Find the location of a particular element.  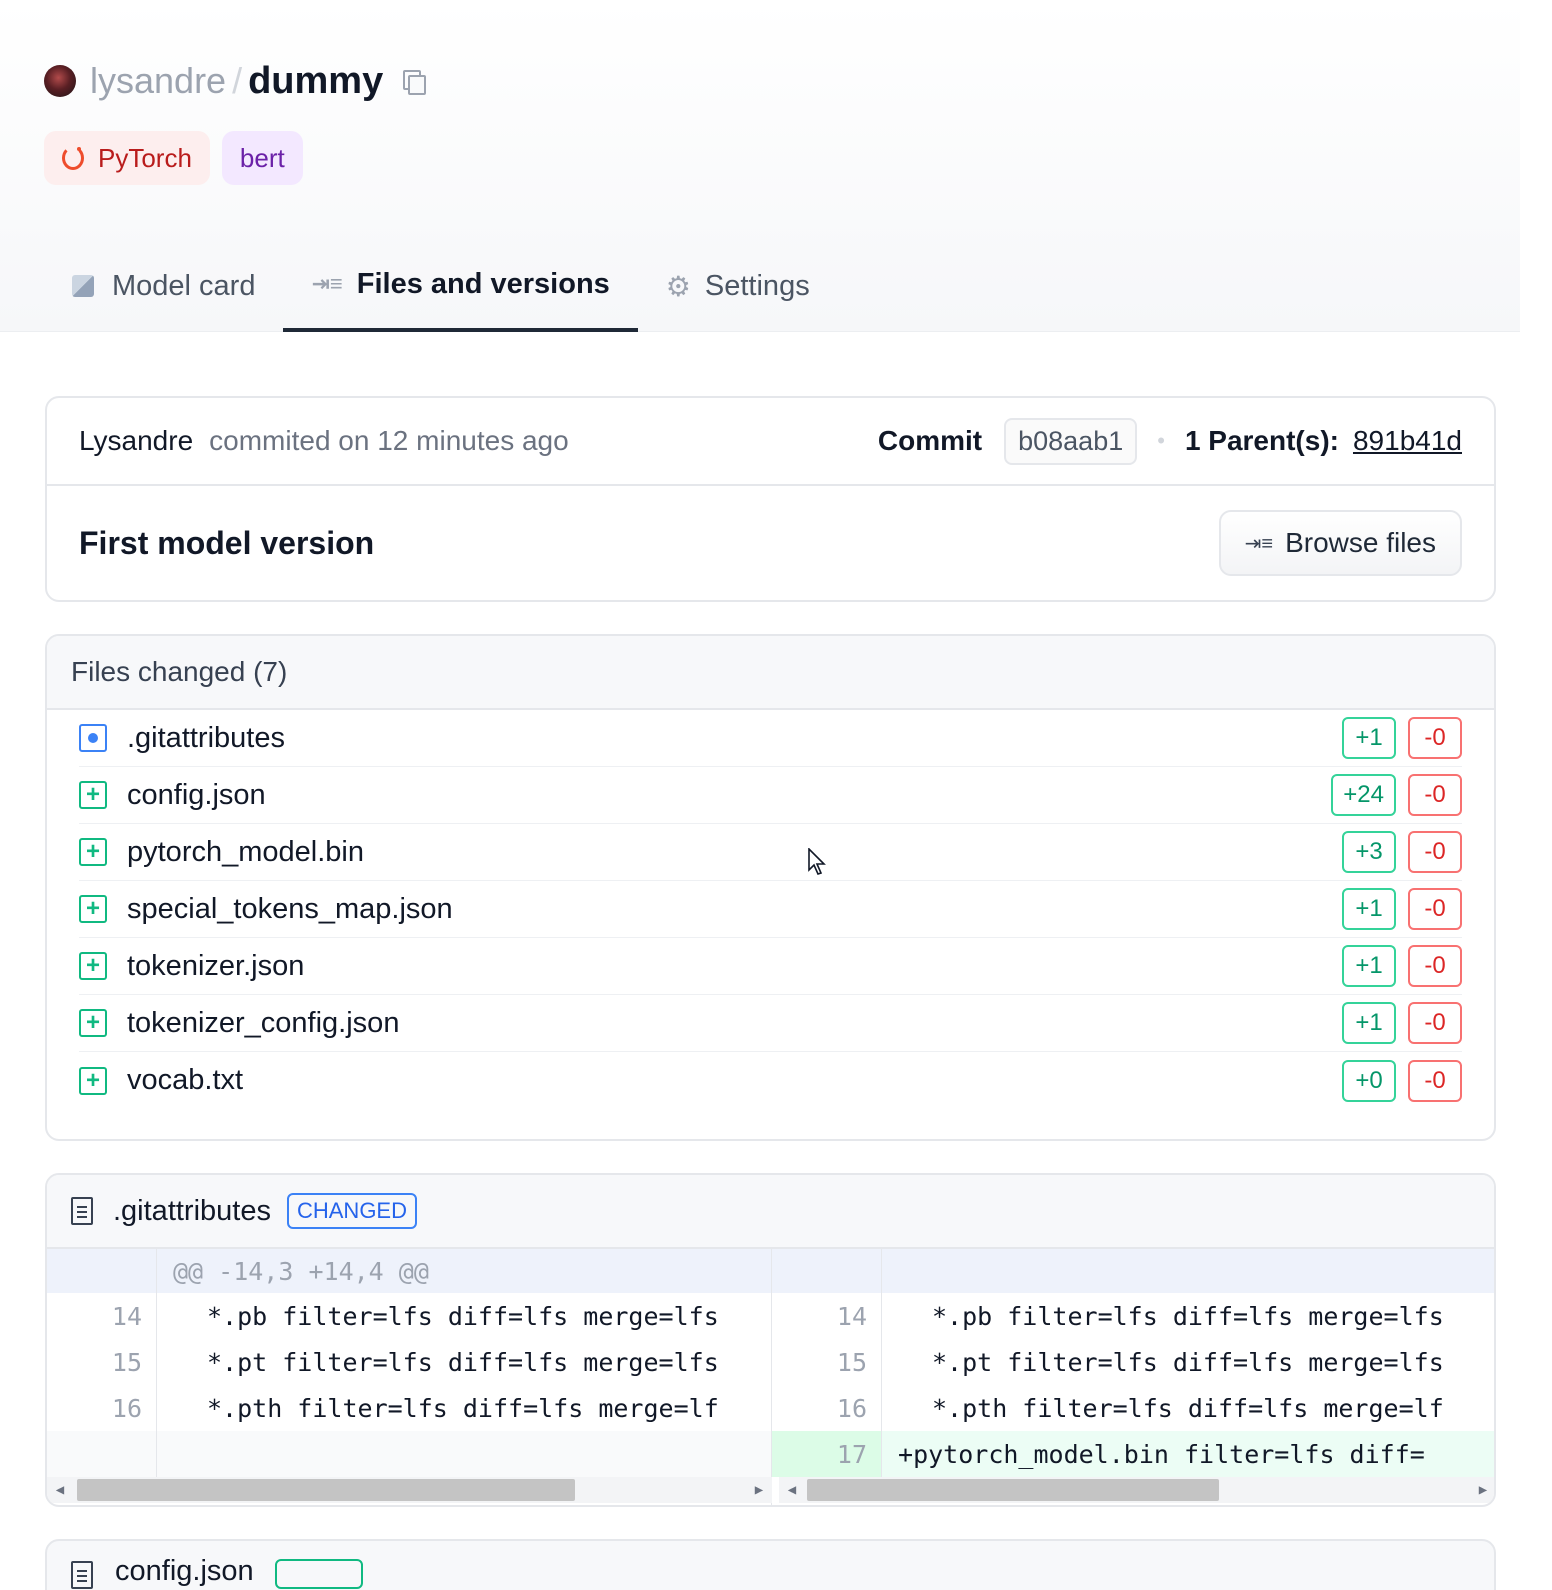

avatar is located at coordinates (60, 81).